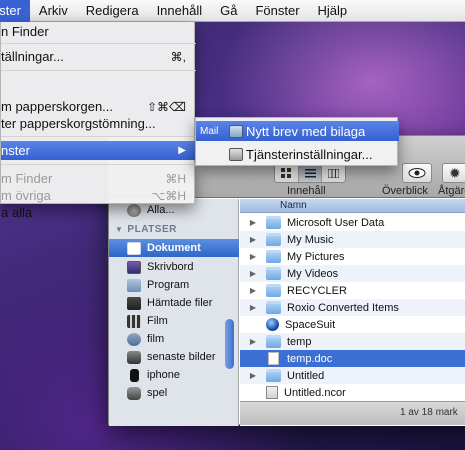 This screenshot has width=465, height=450. What do you see at coordinates (272, 392) in the screenshot?
I see `file-icon` at bounding box center [272, 392].